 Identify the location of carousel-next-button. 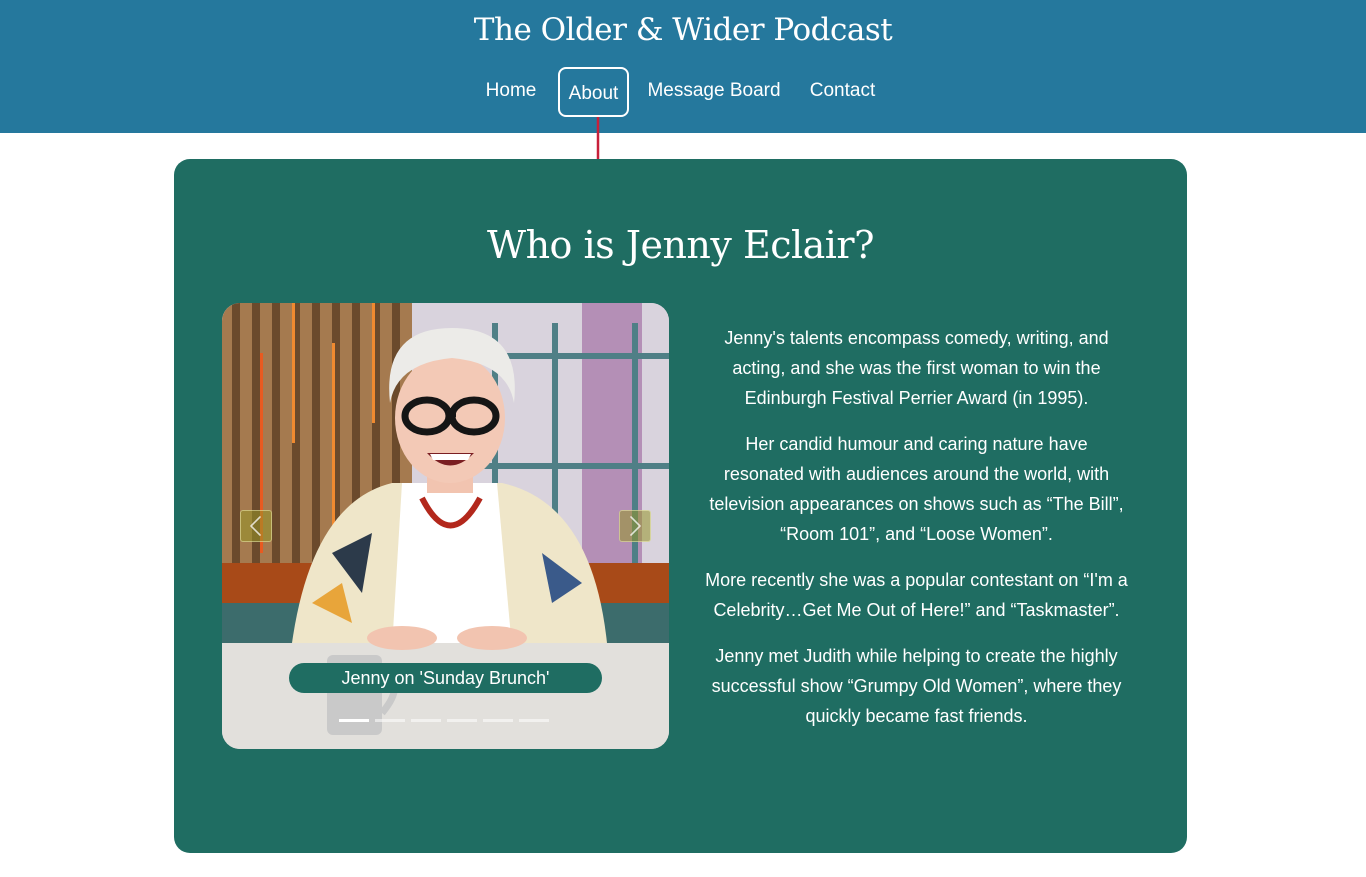
(635, 526).